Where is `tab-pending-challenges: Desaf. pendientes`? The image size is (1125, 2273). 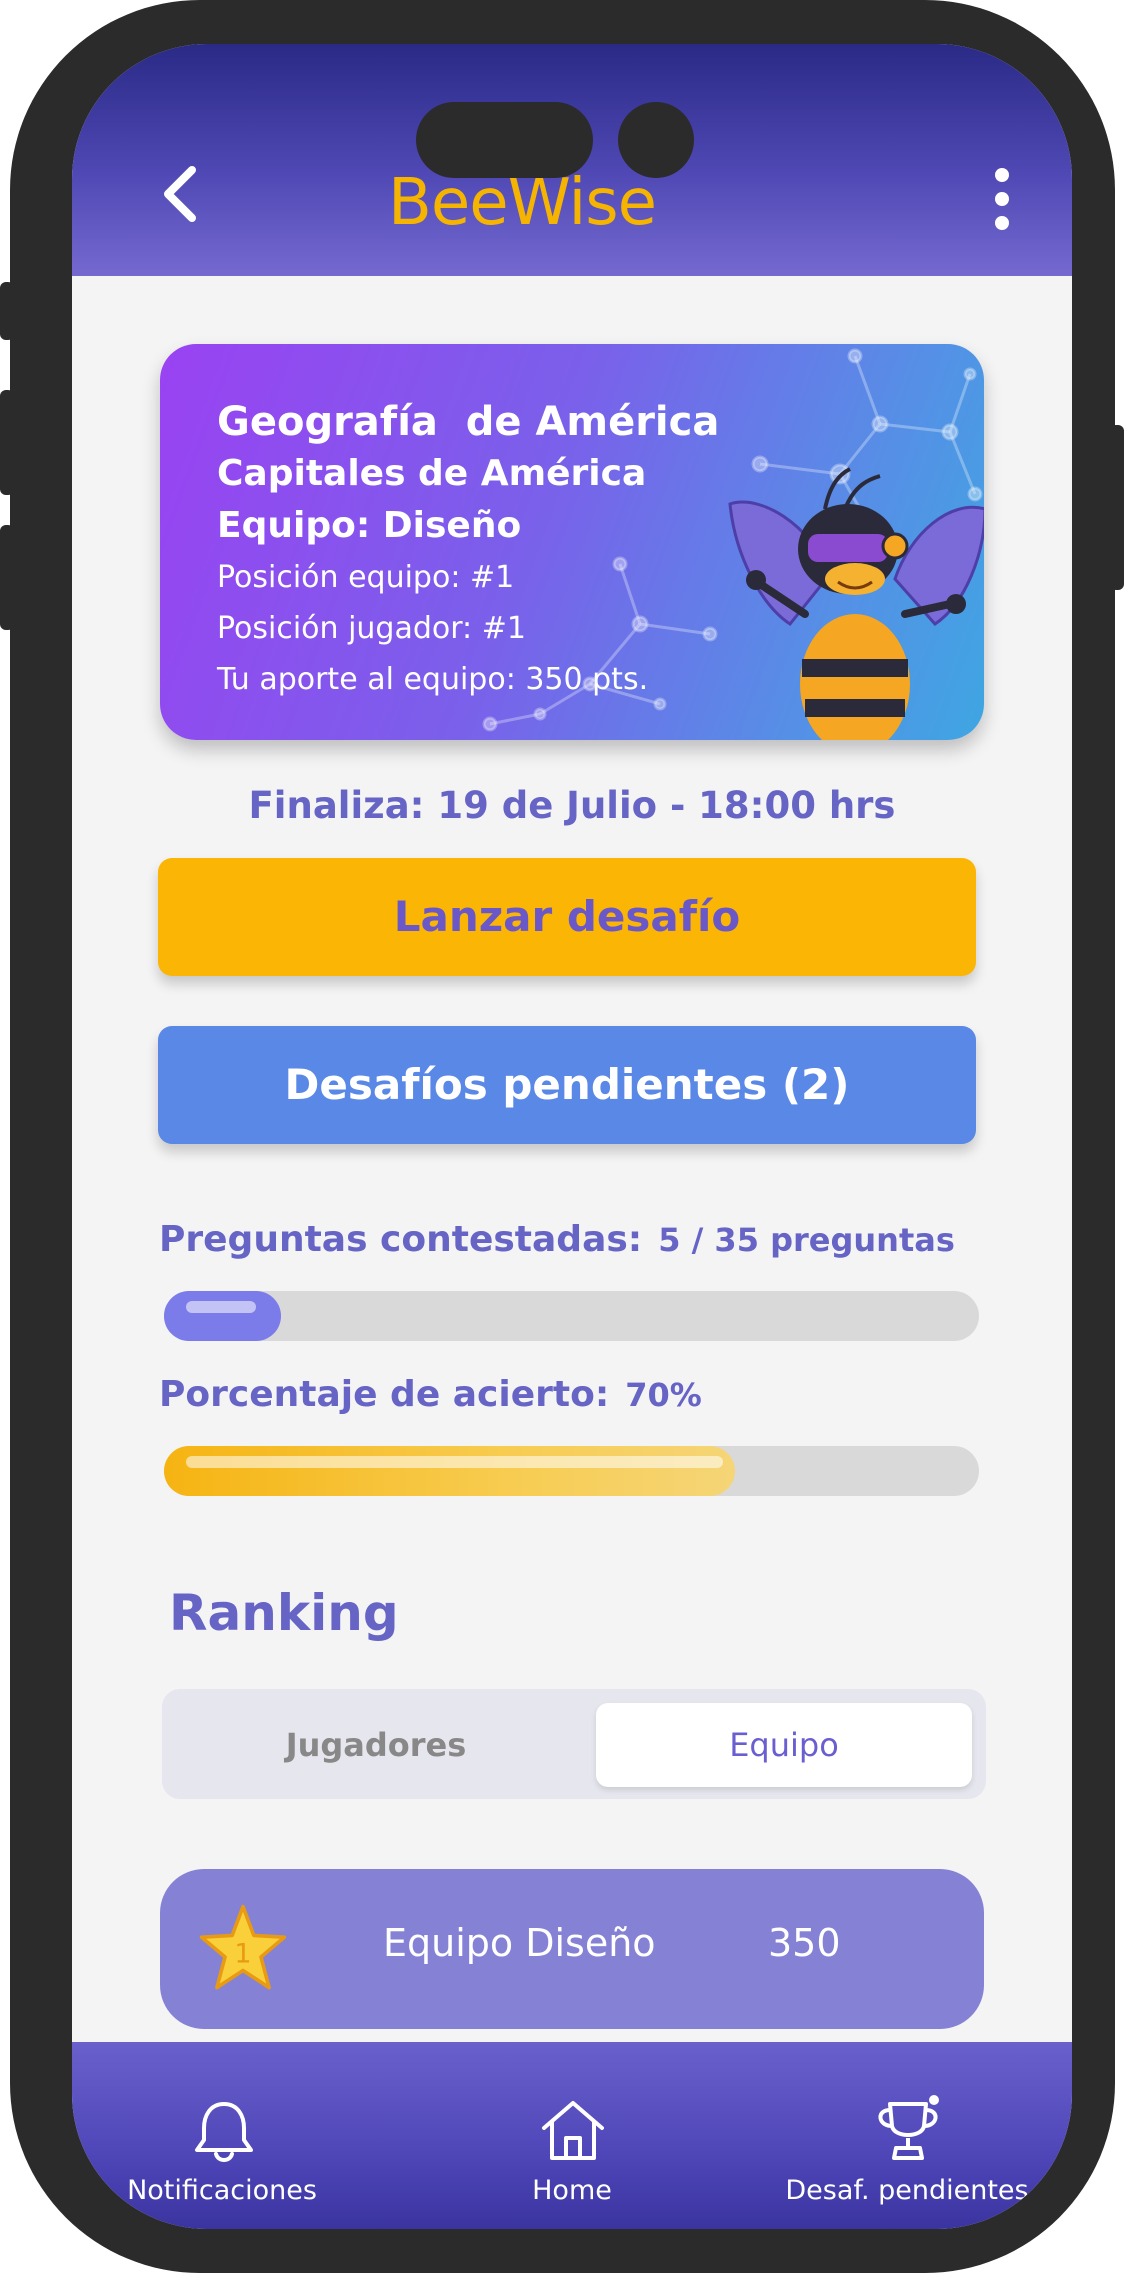 tab-pending-challenges: Desaf. pendientes is located at coordinates (907, 2135).